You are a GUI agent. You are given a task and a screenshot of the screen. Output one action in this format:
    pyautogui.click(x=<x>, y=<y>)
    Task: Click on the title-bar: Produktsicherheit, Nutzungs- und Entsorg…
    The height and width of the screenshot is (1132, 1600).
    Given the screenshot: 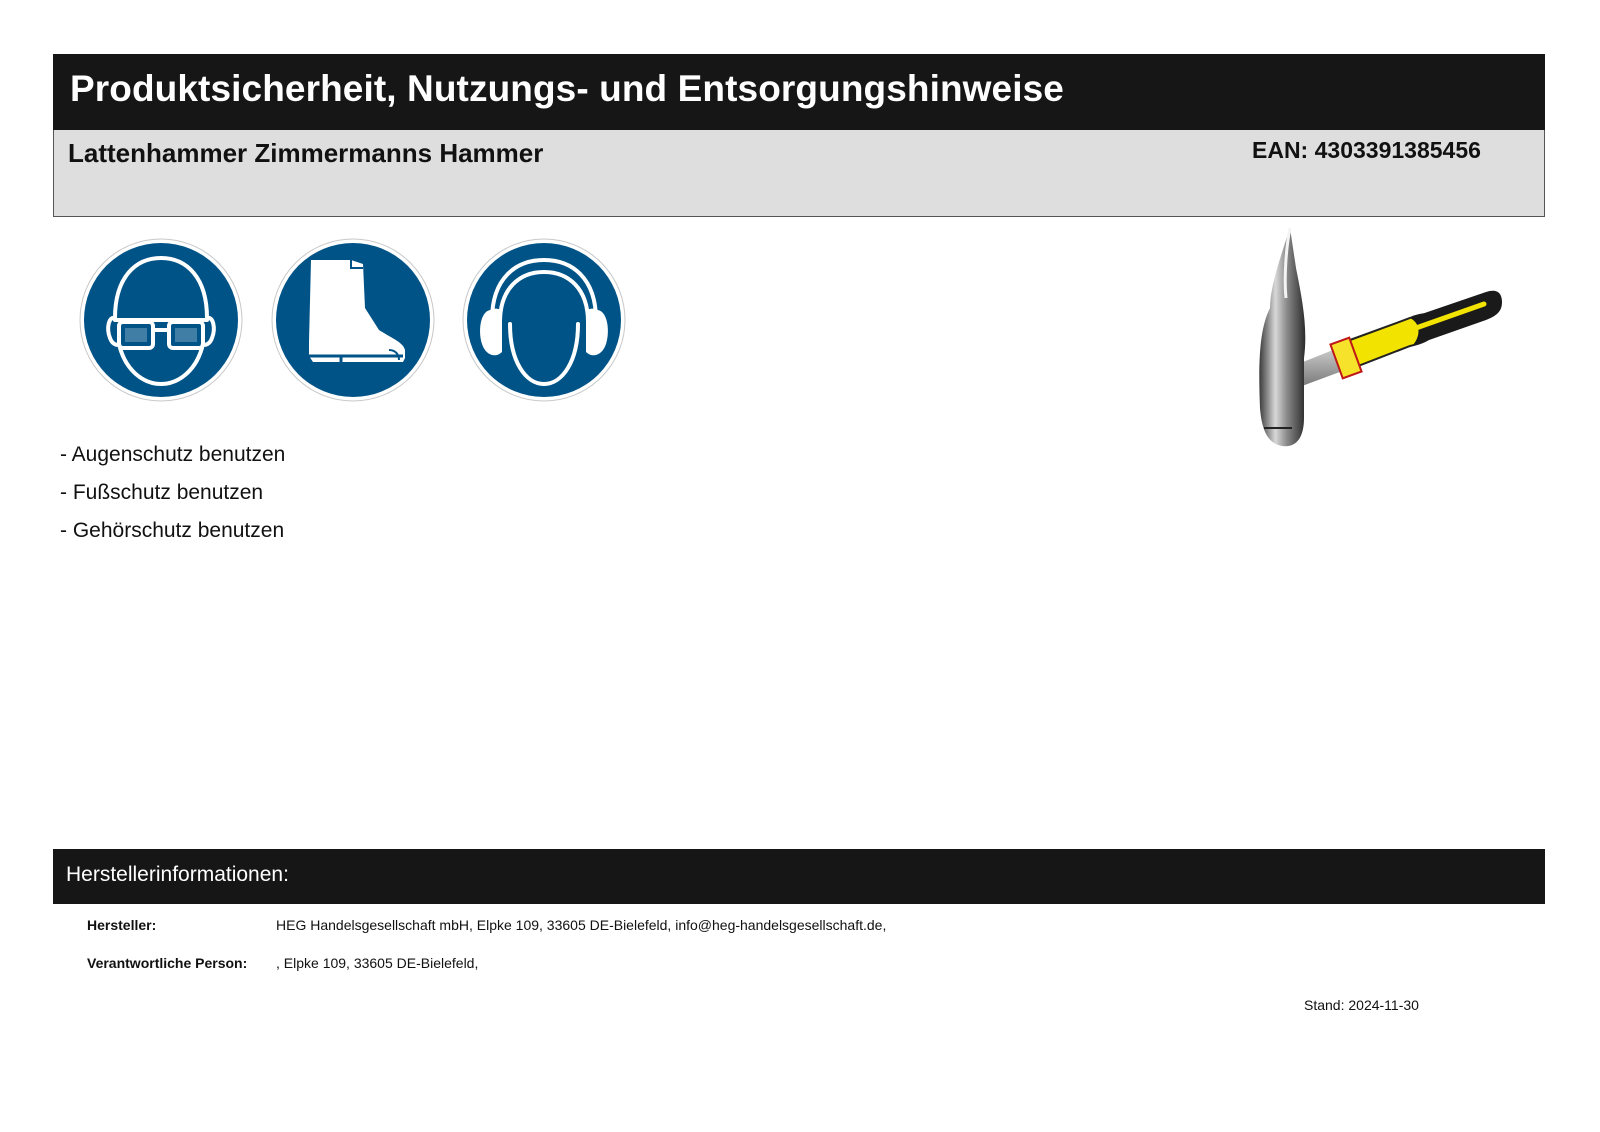 What is the action you would take?
    pyautogui.click(x=799, y=92)
    